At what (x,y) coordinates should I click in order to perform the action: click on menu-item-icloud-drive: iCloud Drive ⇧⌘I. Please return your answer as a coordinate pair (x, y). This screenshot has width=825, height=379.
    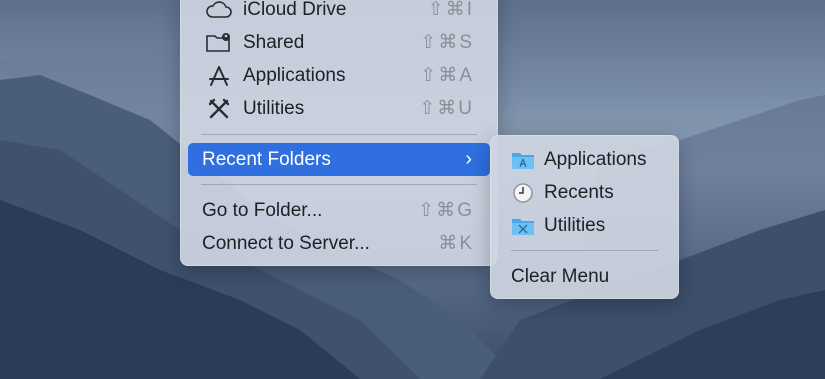
    Looking at the image, I should click on (339, 13).